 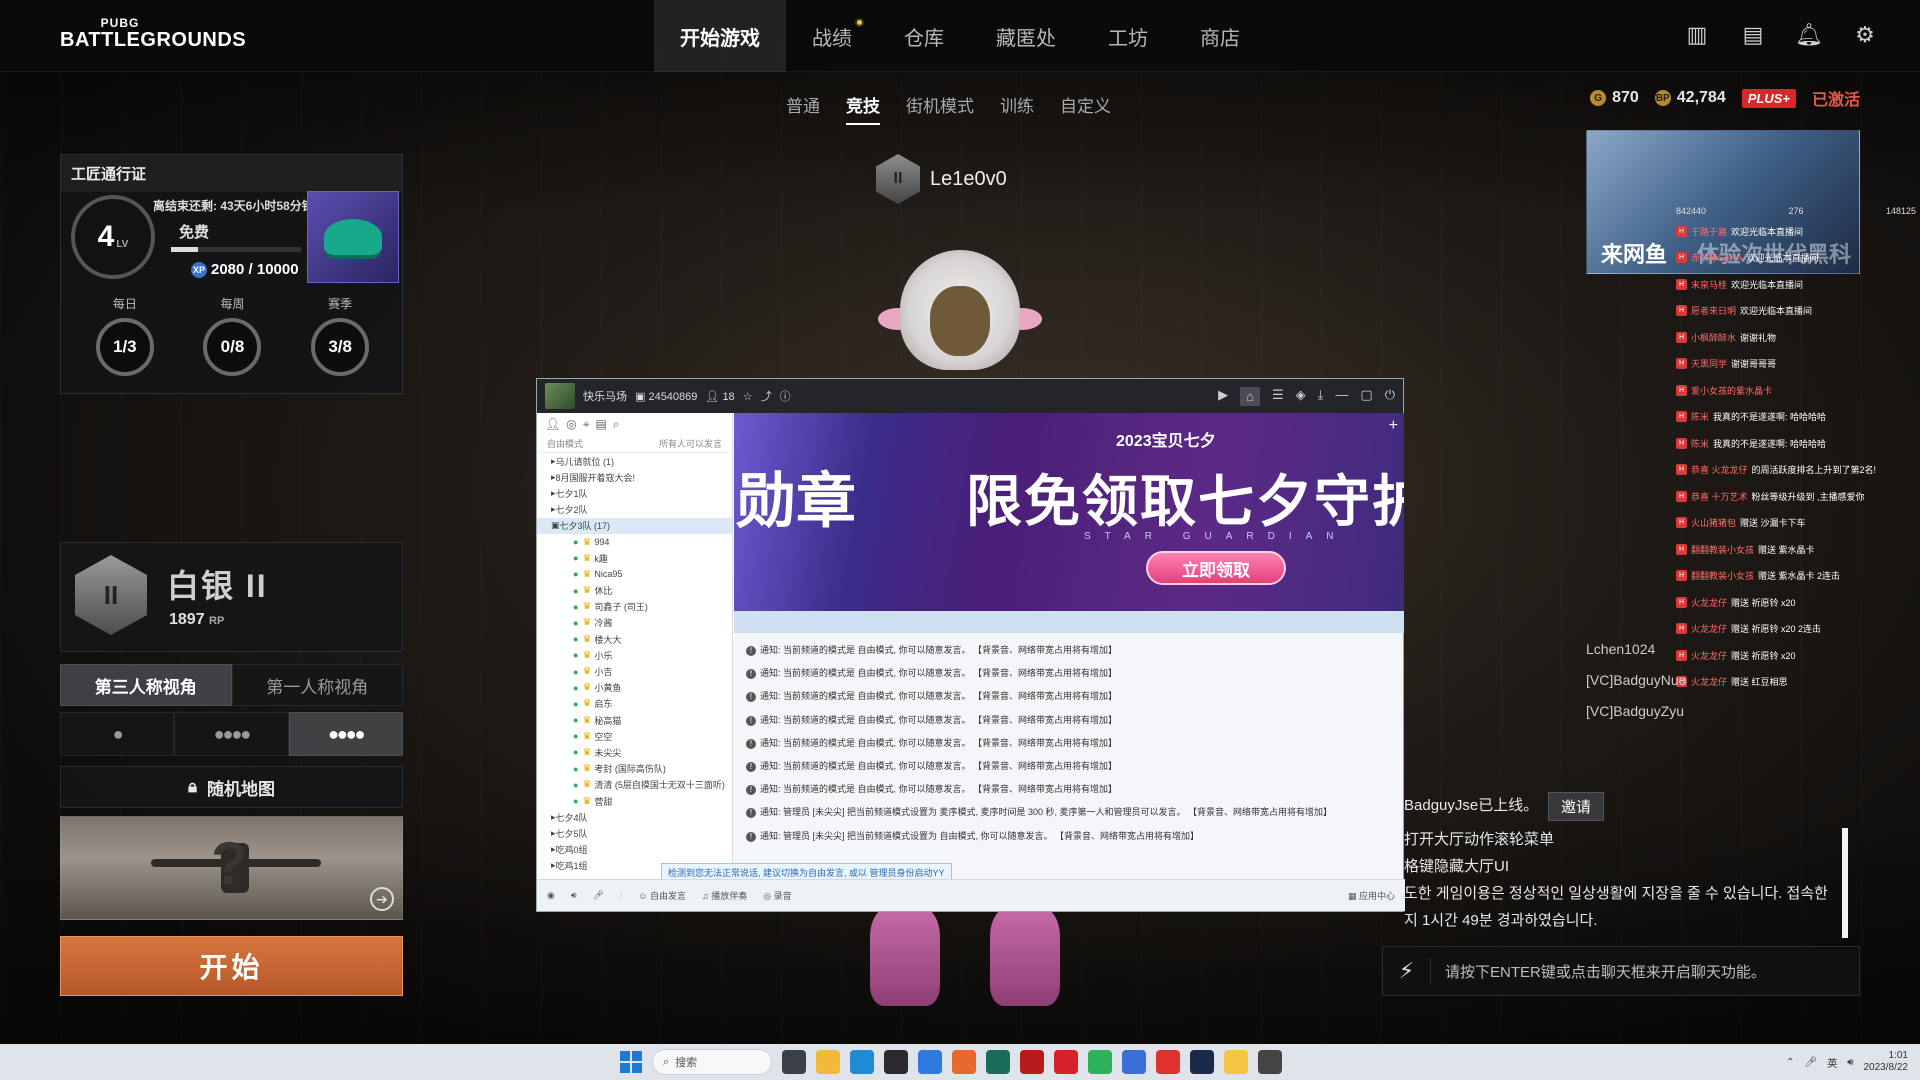 I want to click on channel-member: ● ♛ 秘高猫, so click(x=634, y=720).